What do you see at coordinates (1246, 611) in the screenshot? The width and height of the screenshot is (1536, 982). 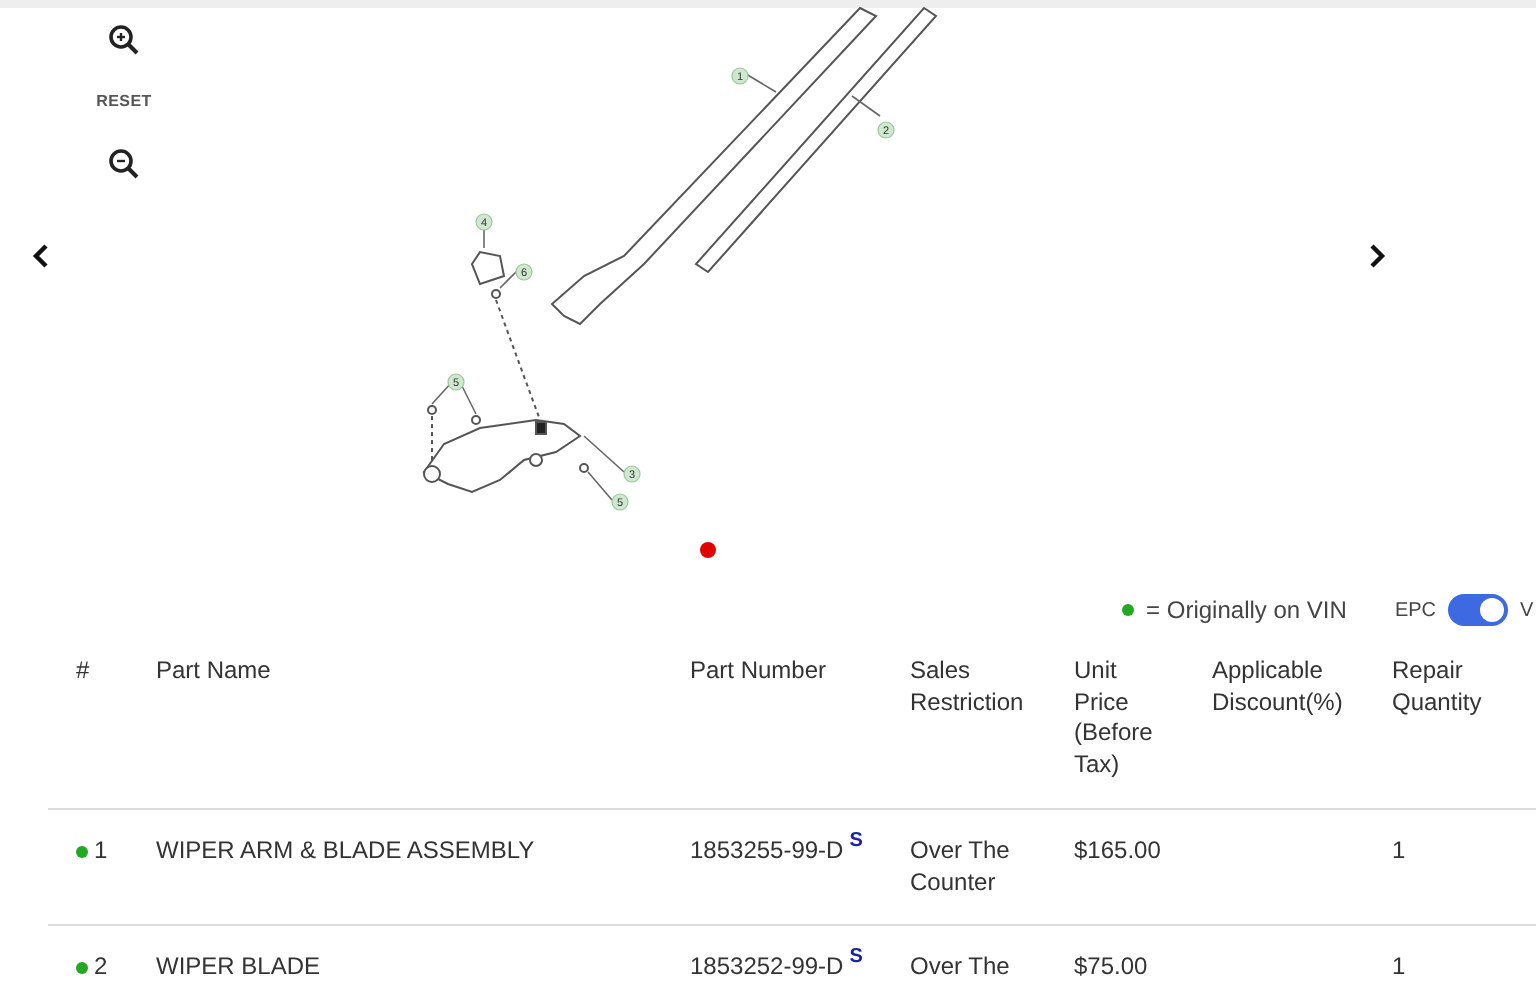 I see `legend-text: = Originally on VIN` at bounding box center [1246, 611].